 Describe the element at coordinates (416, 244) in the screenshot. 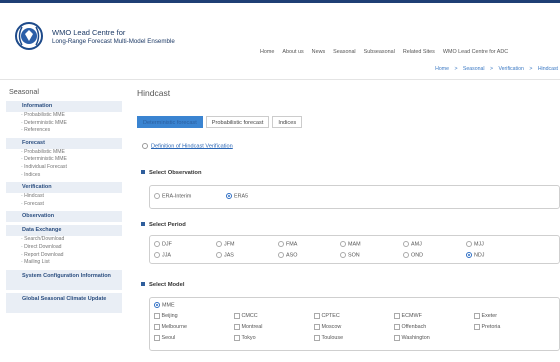

I see `radio-label: AMJ` at that location.